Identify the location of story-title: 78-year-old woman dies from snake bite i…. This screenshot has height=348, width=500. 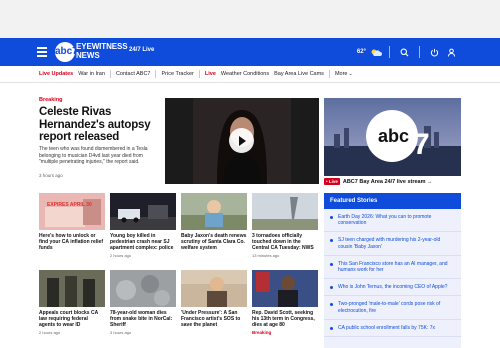
(143, 319).